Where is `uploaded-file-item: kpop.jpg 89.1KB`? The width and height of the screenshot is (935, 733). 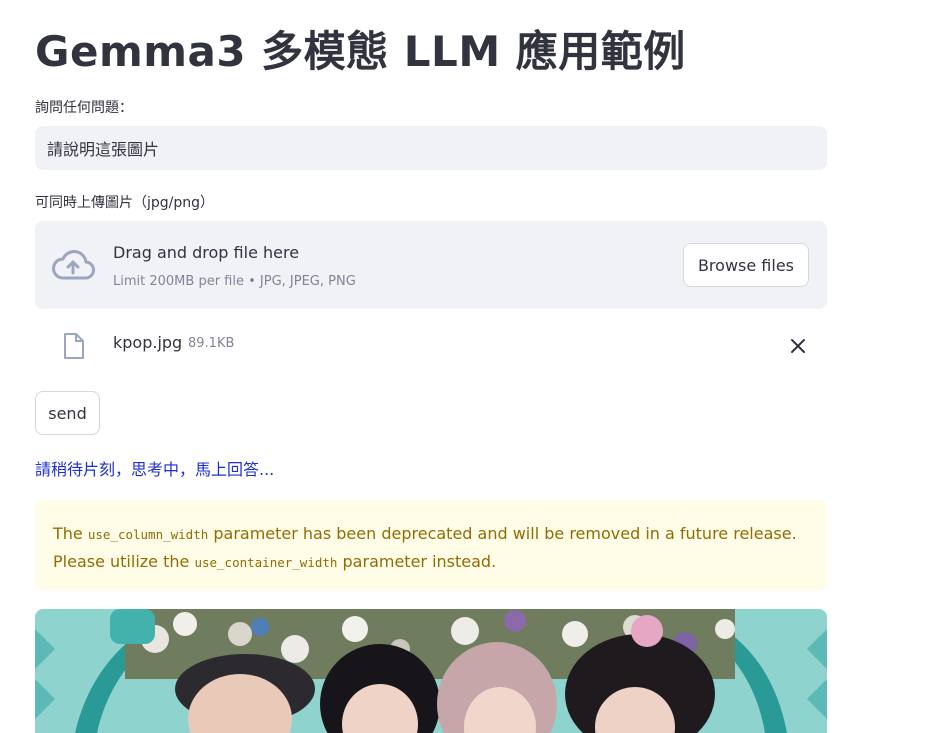 uploaded-file-item: kpop.jpg 89.1KB is located at coordinates (431, 346).